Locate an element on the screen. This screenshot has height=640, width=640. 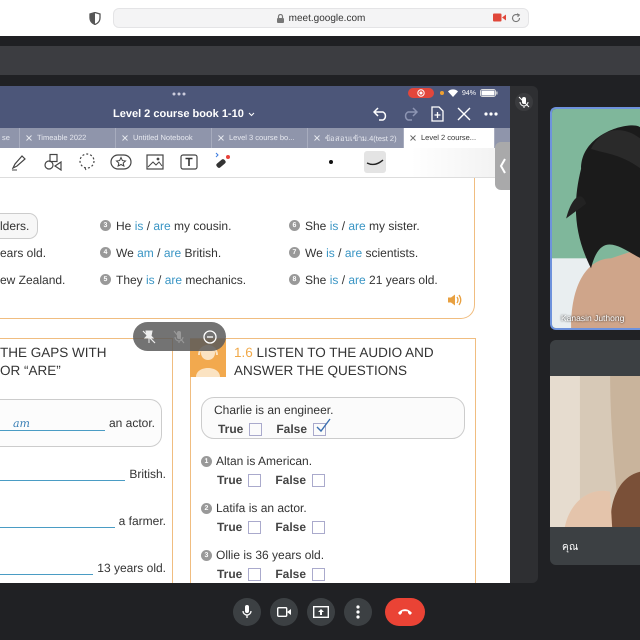
shapes-icon is located at coordinates (53, 162).